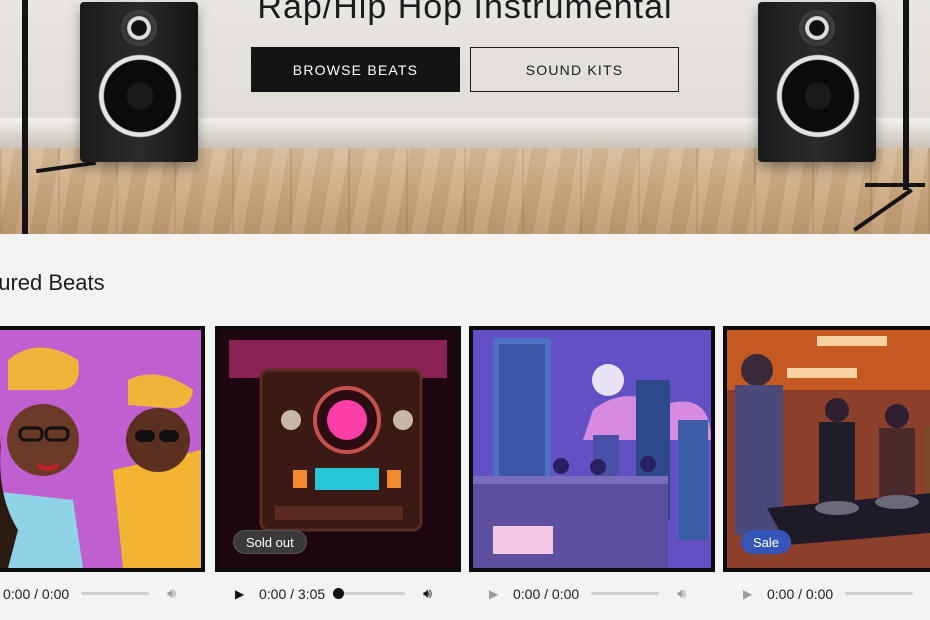 The image size is (930, 620). I want to click on speaker-right-woofer, so click(818, 96).